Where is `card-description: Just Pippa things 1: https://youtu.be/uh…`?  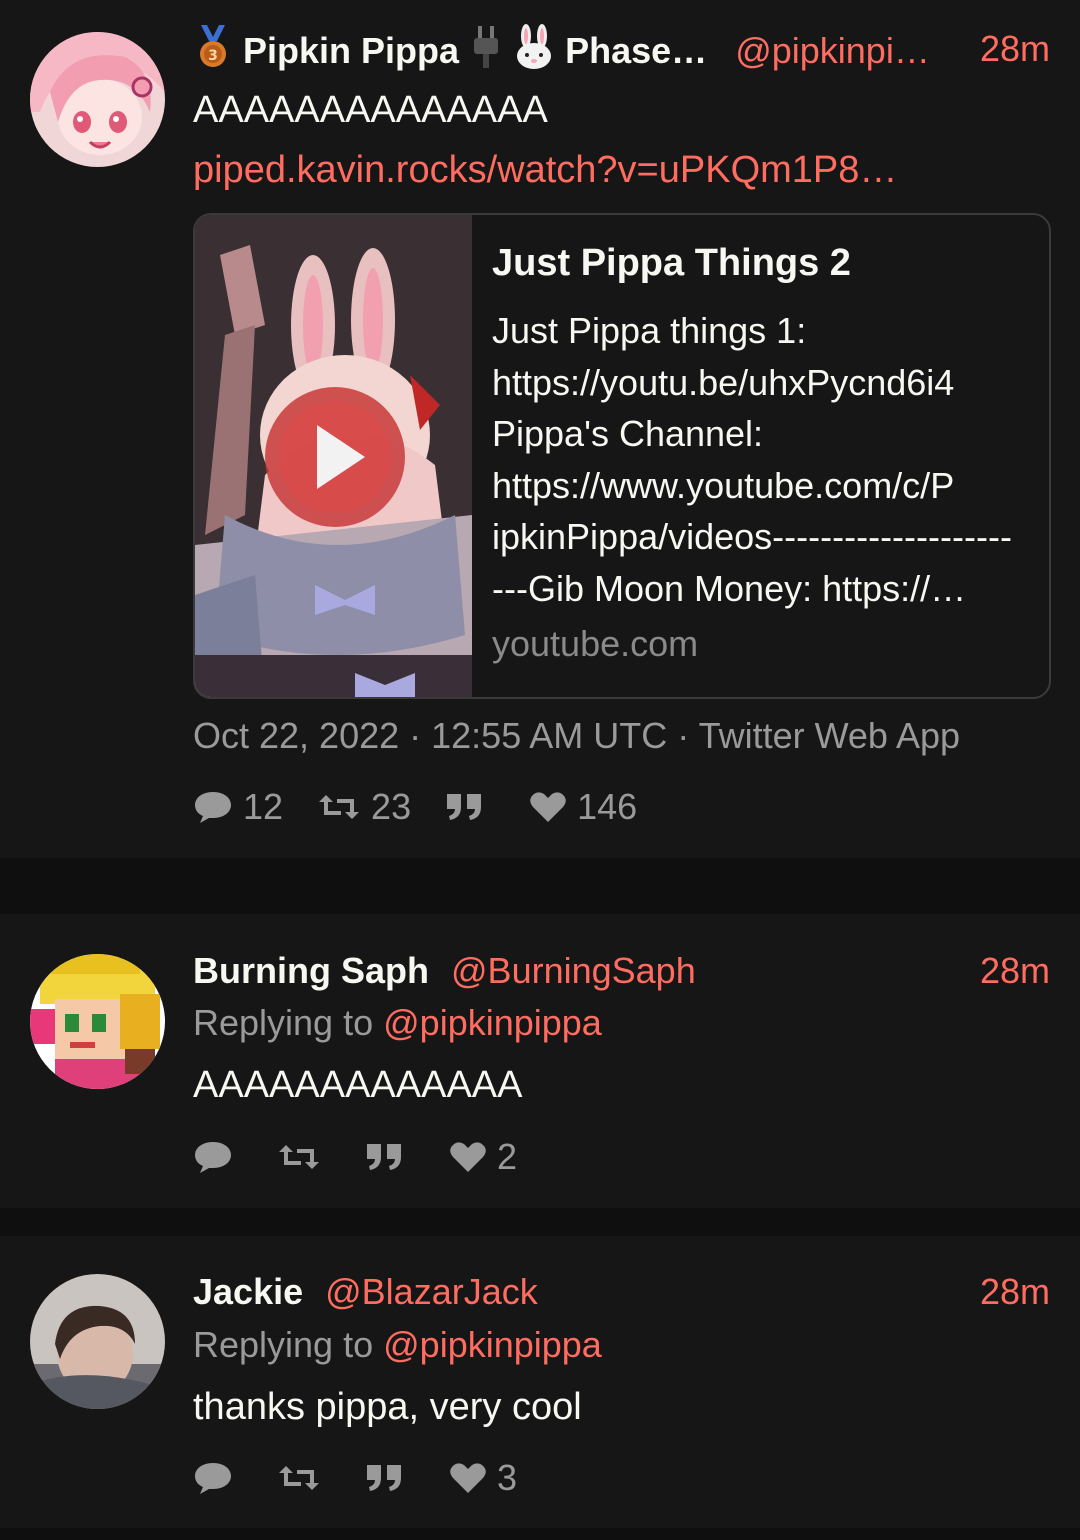 card-description: Just Pippa things 1: https://youtu.be/uh… is located at coordinates (761, 459).